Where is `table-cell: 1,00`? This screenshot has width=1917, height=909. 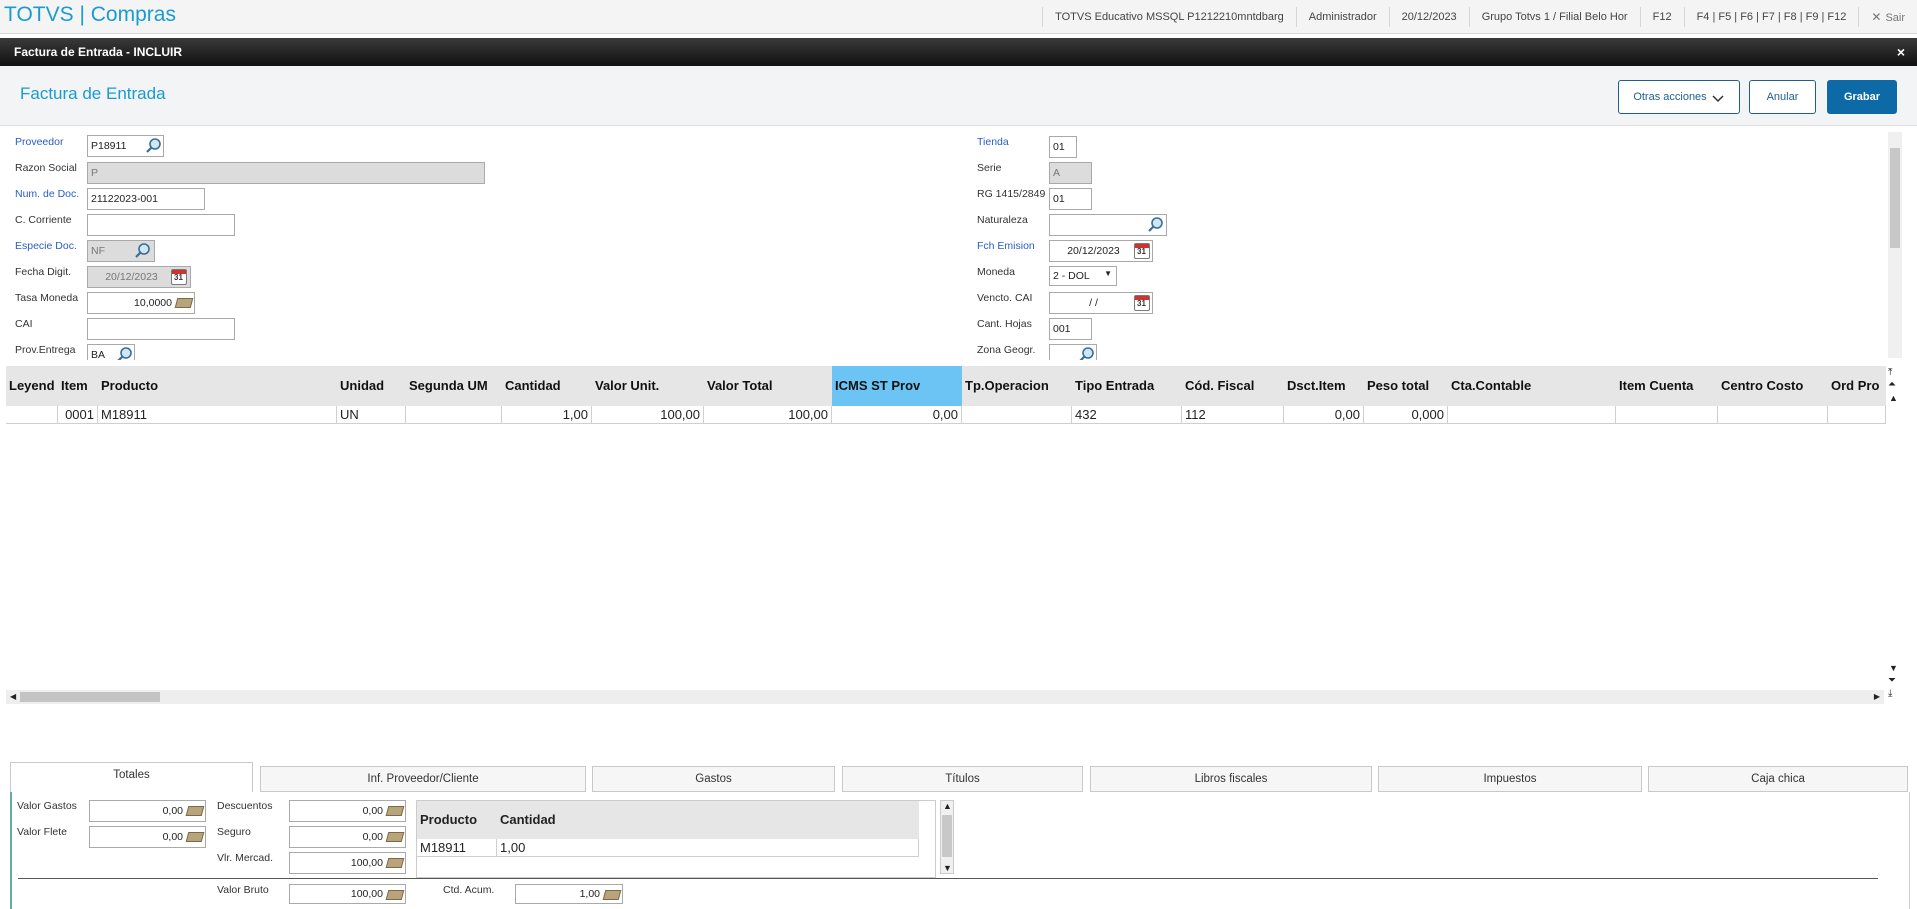 table-cell: 1,00 is located at coordinates (547, 415).